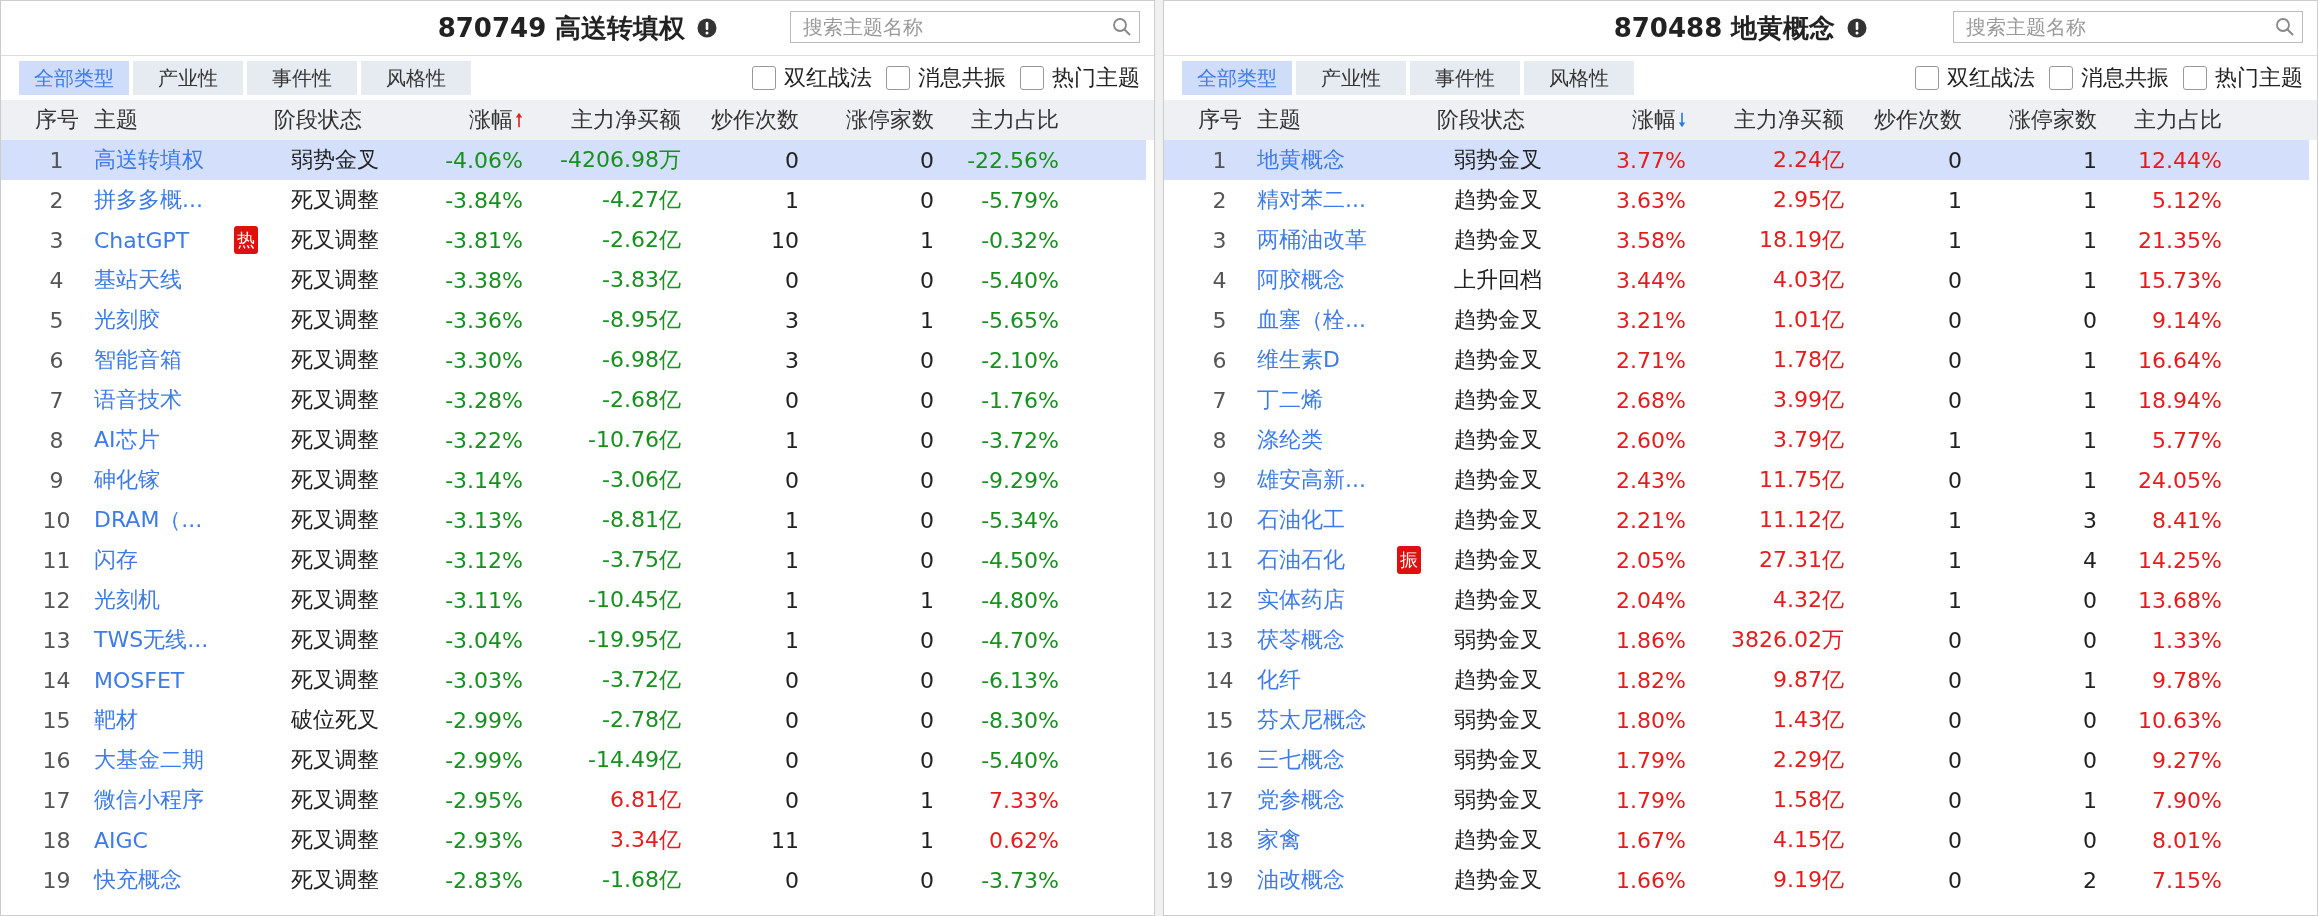 The image size is (2318, 916). What do you see at coordinates (577, 840) in the screenshot?
I see `table-row: 18 AIGC 死叉调整 -2.93% 3.34亿 11 1 0.62%` at bounding box center [577, 840].